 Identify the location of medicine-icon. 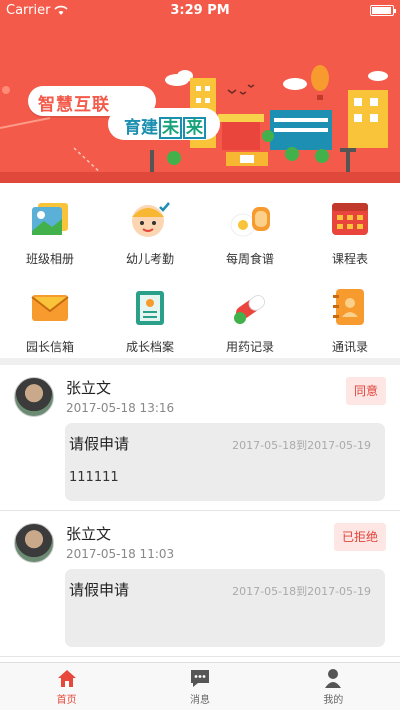
(250, 309).